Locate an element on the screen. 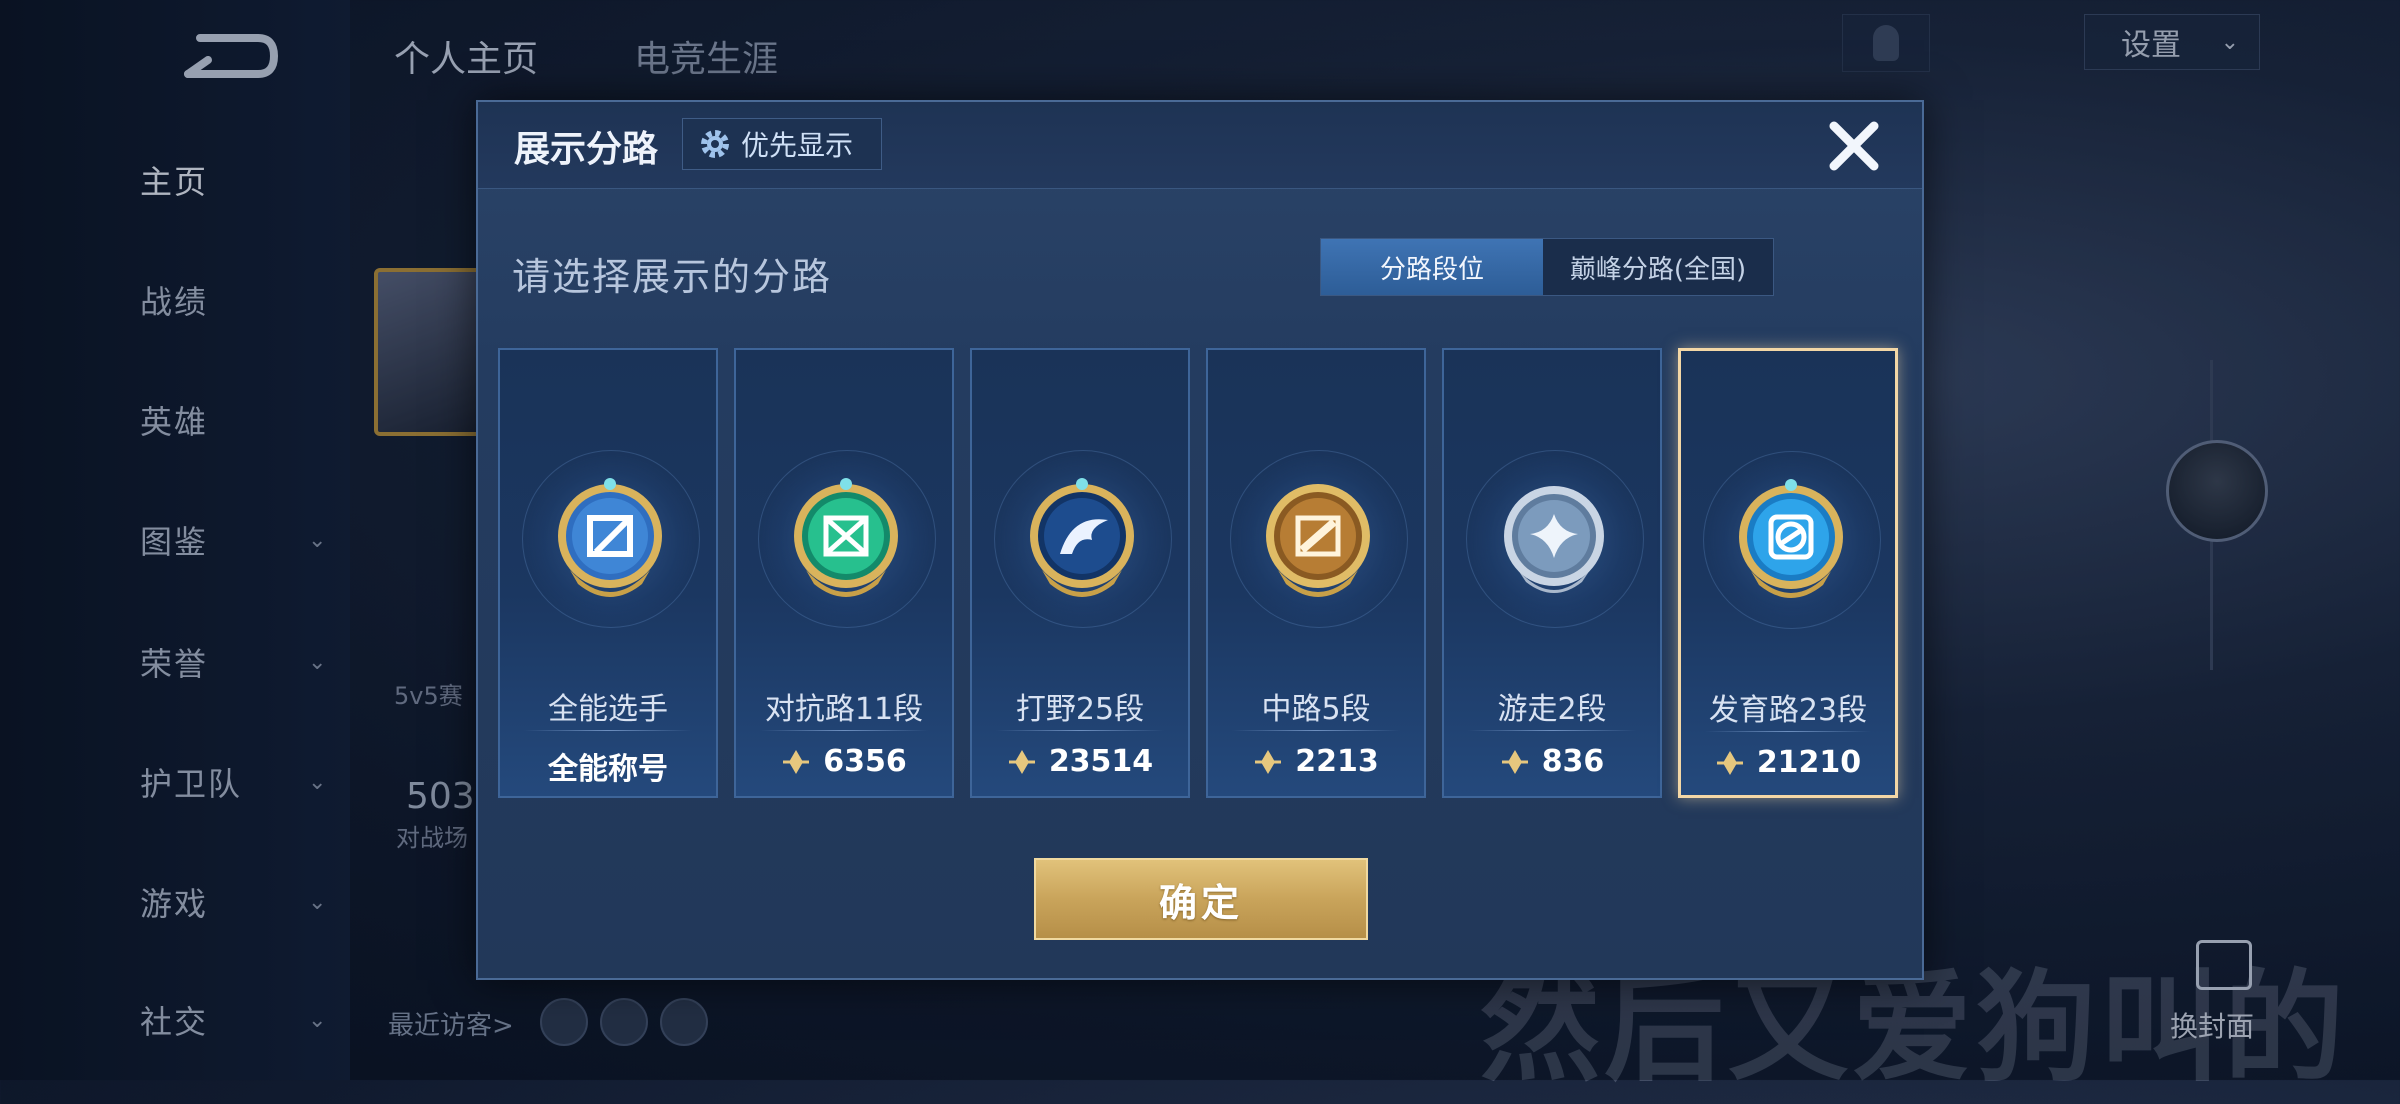 This screenshot has width=2400, height=1104. lane-value: 21210 is located at coordinates (1788, 762).